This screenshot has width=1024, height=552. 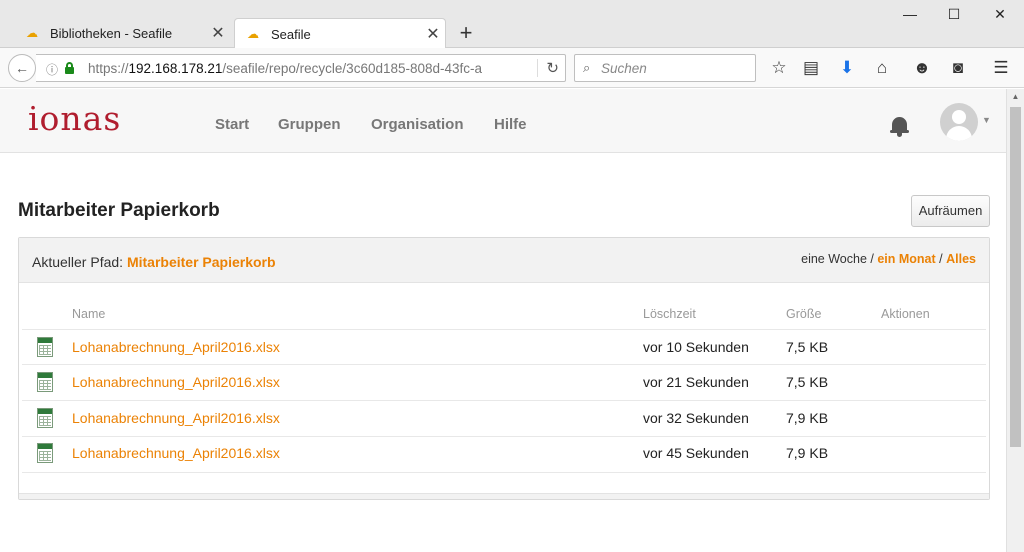 What do you see at coordinates (954, 14) in the screenshot?
I see `maximize-icon: ☐` at bounding box center [954, 14].